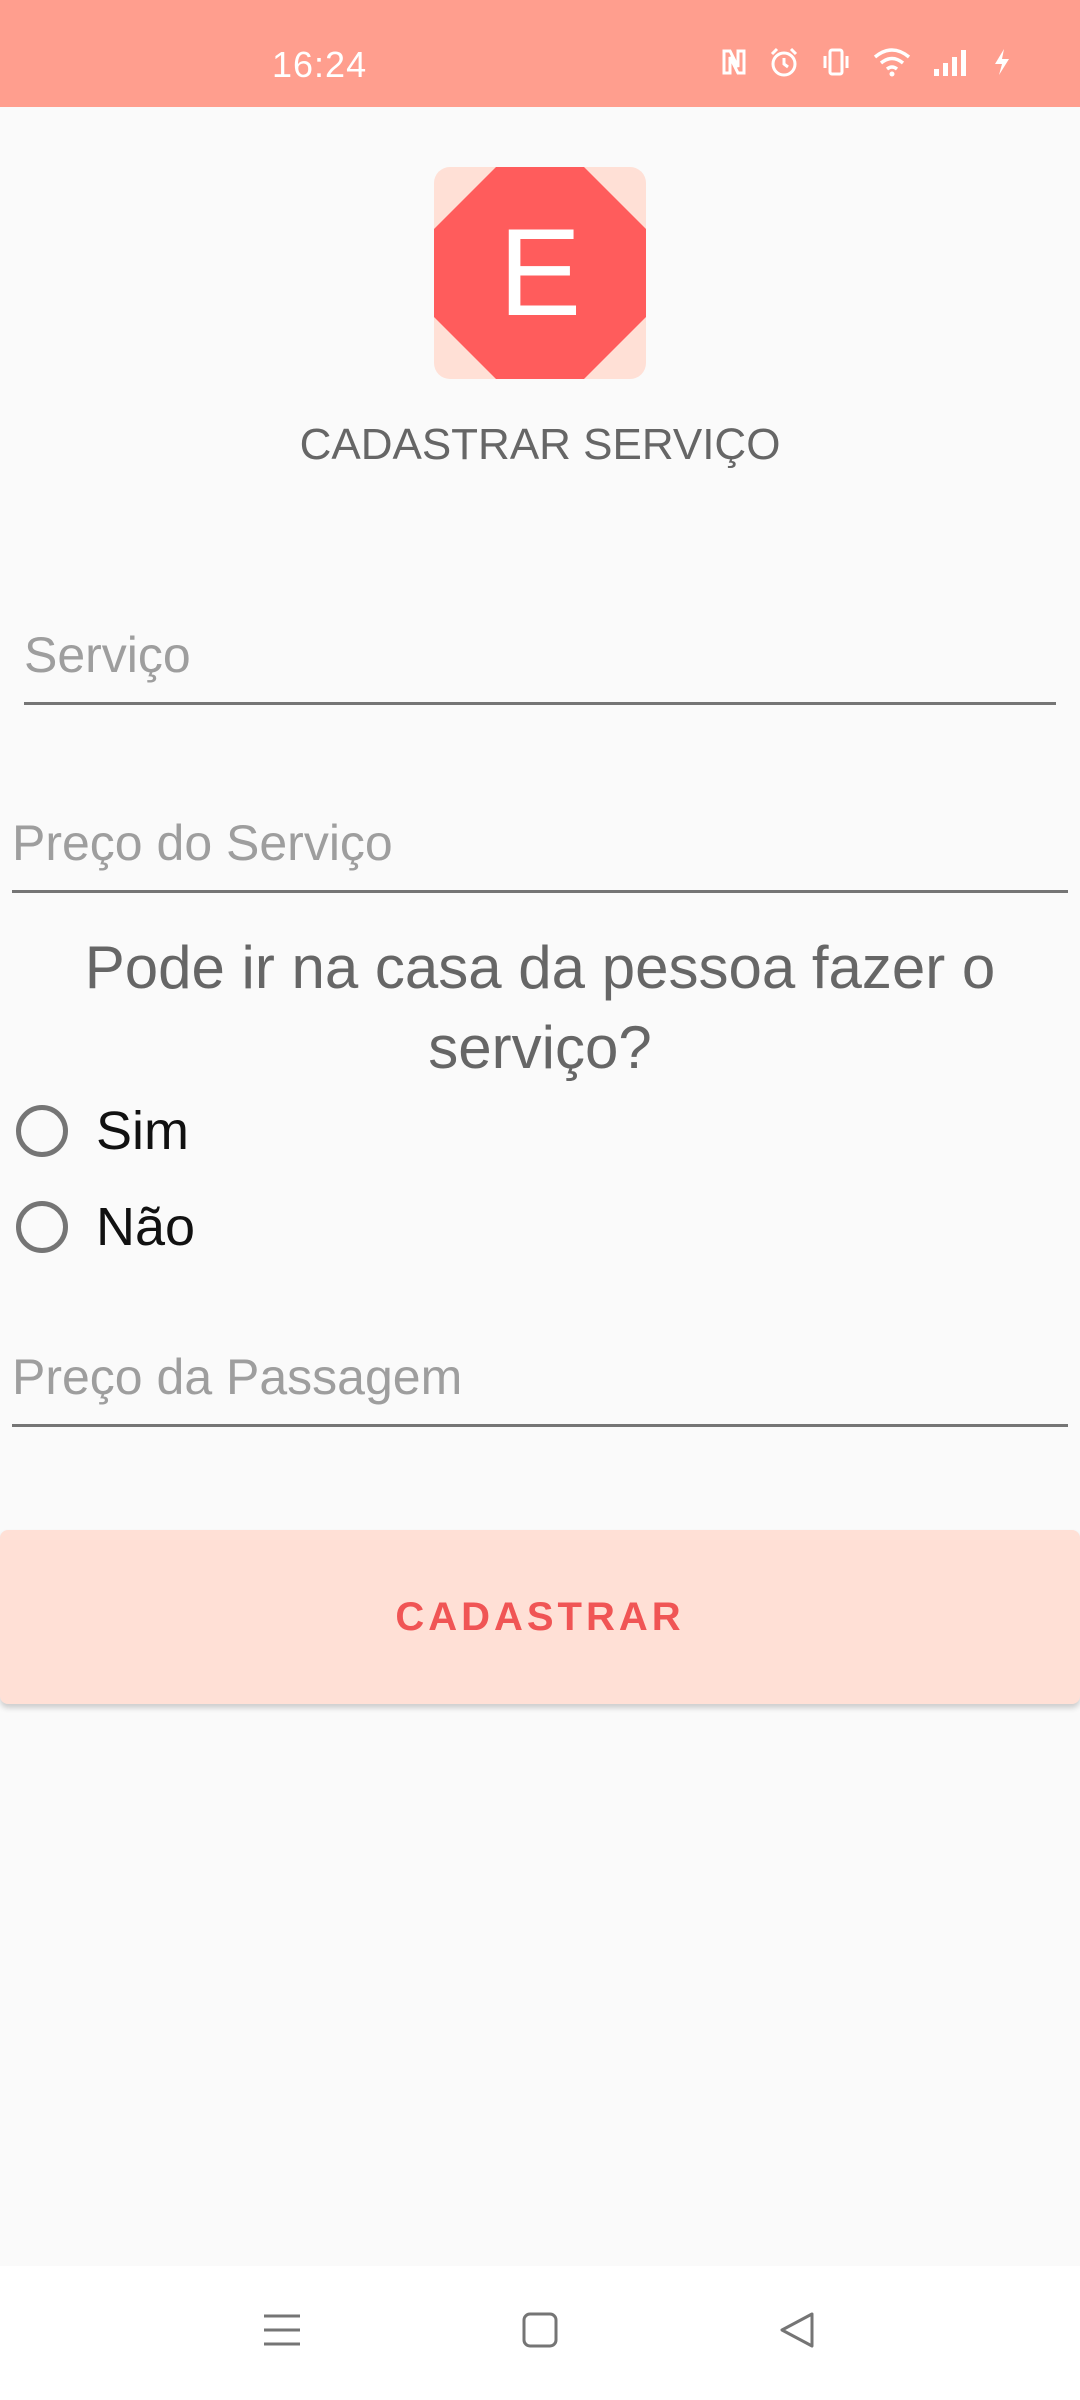 This screenshot has width=1080, height=2400. Describe the element at coordinates (540, 2330) in the screenshot. I see `home-icon` at that location.